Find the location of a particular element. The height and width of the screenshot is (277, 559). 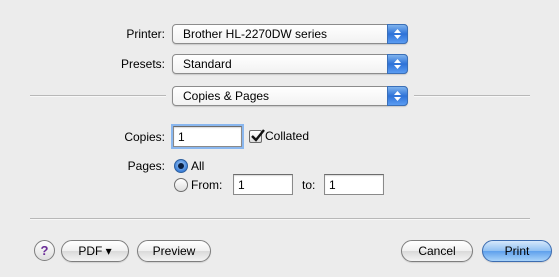

pages-label: Pages: is located at coordinates (146, 166).